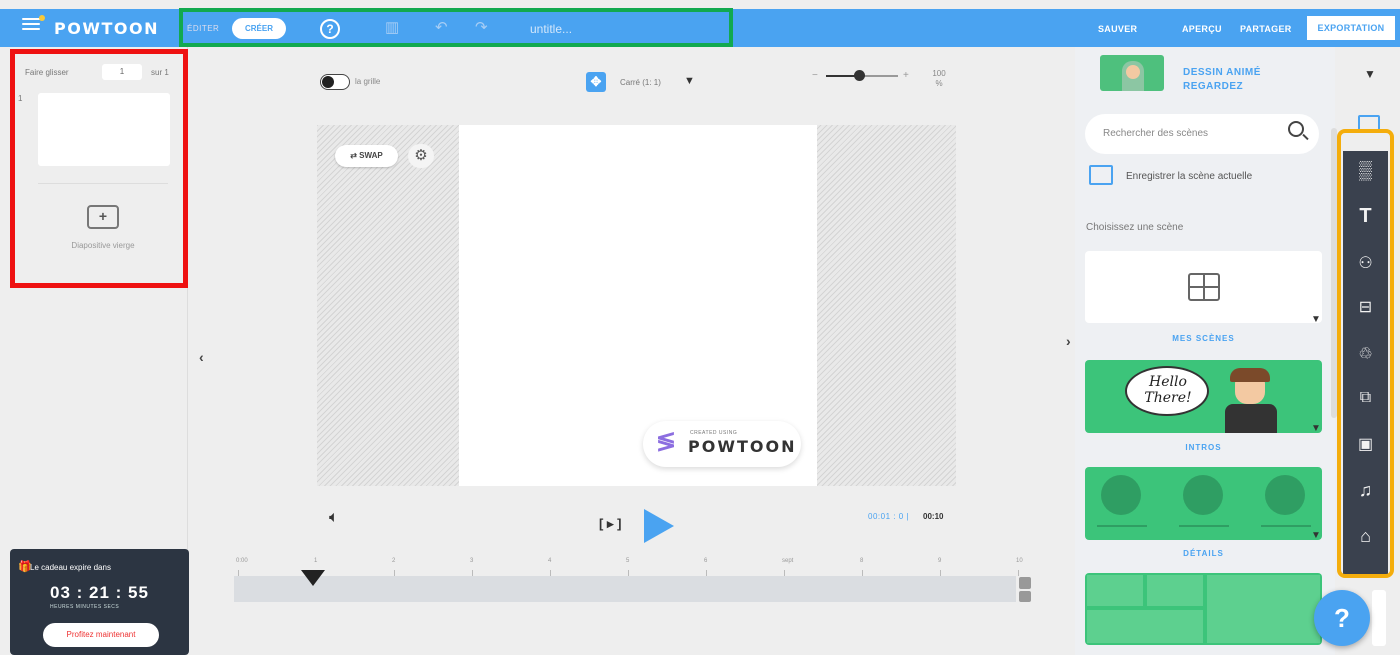  What do you see at coordinates (666, 441) in the screenshot?
I see `powtoon-badge-icon: ≶` at bounding box center [666, 441].